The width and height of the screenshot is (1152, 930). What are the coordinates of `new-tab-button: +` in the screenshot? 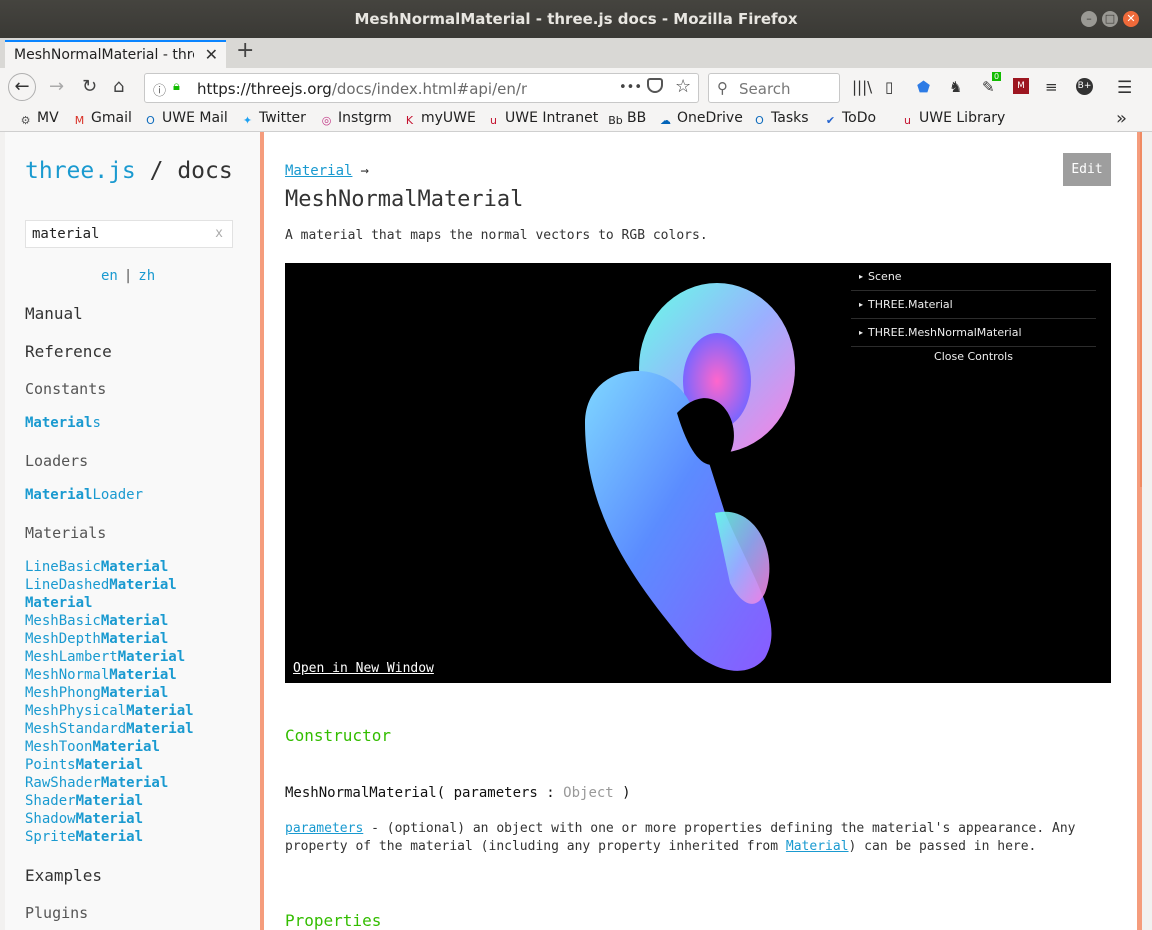 It's located at (245, 50).